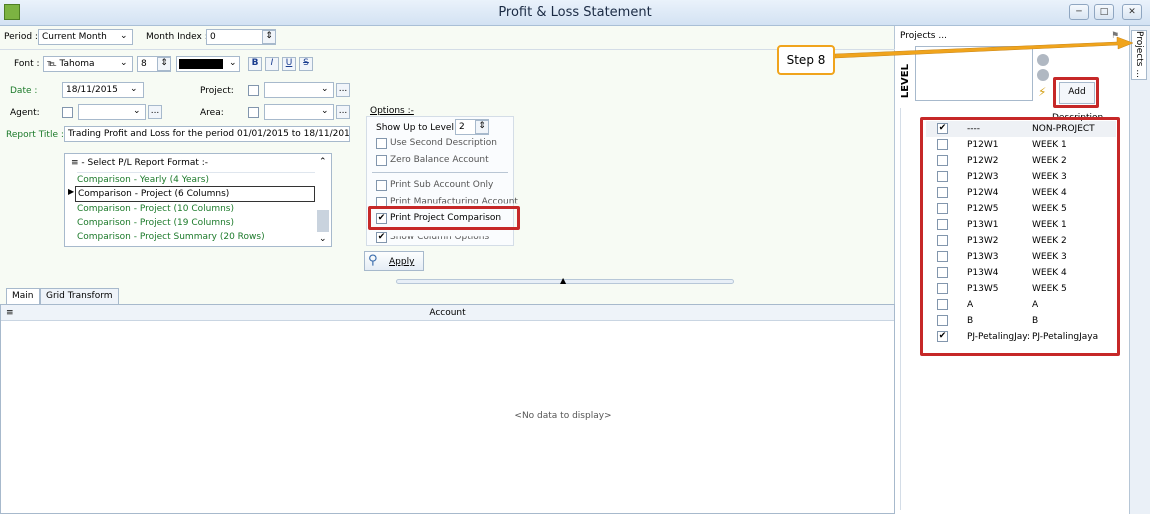  Describe the element at coordinates (195, 194) in the screenshot. I see `list-item-selected: Comparison - Project (6 Columns)` at that location.